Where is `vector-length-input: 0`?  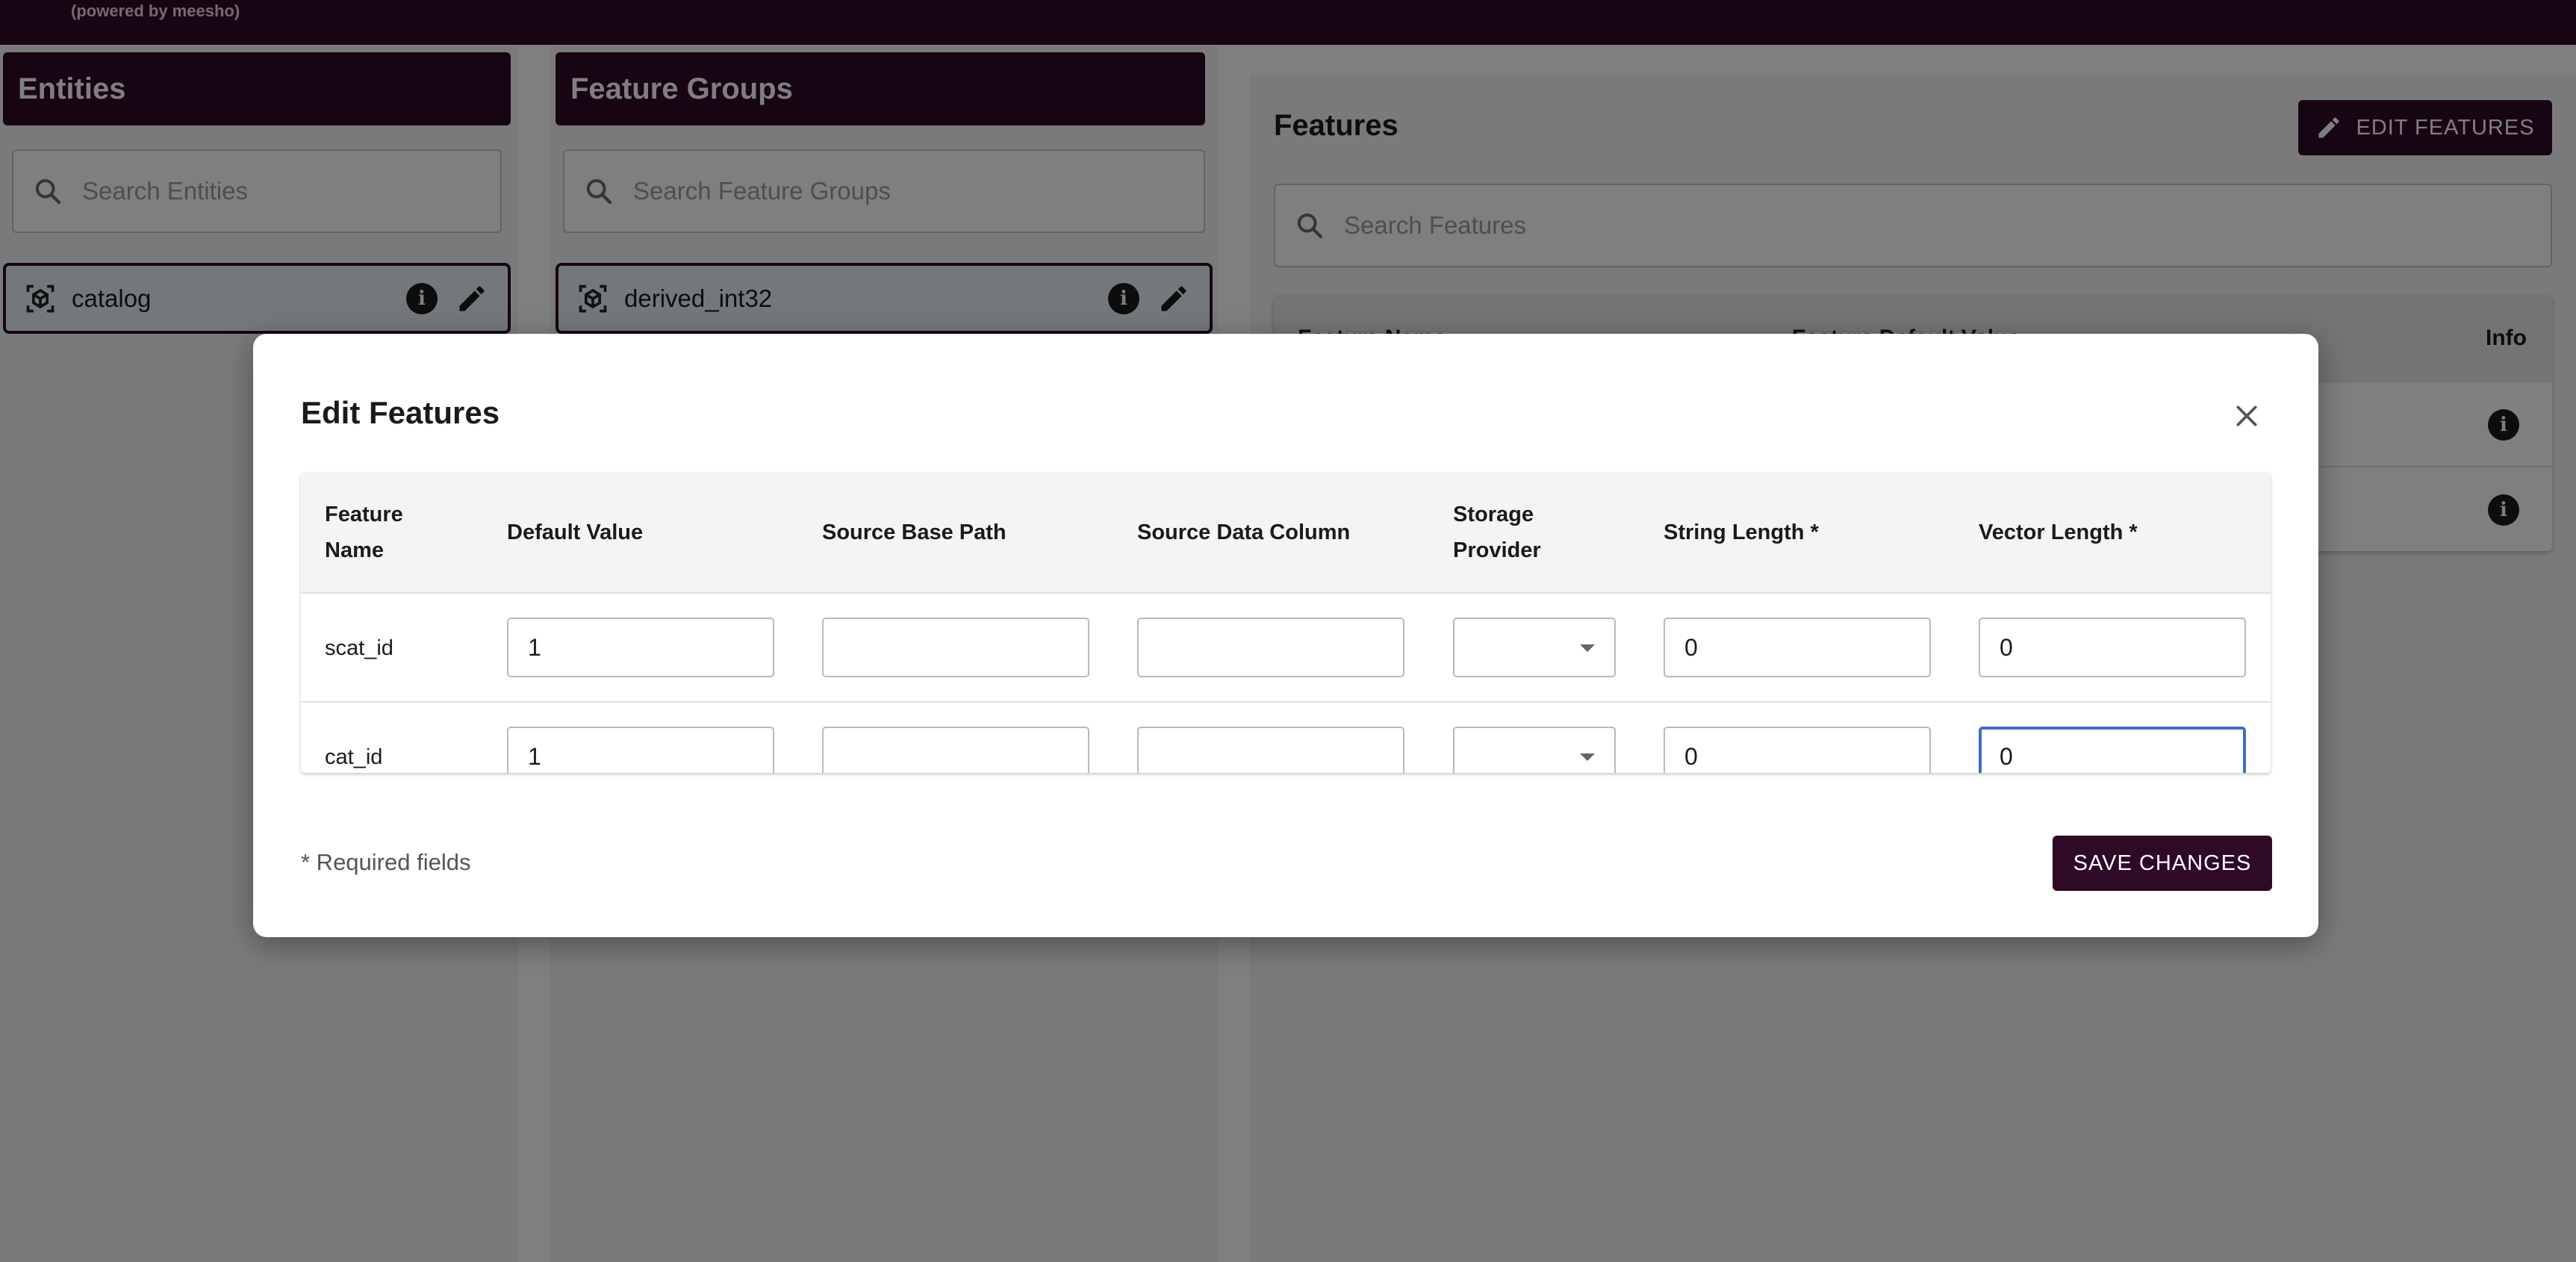 vector-length-input: 0 is located at coordinates (2112, 647).